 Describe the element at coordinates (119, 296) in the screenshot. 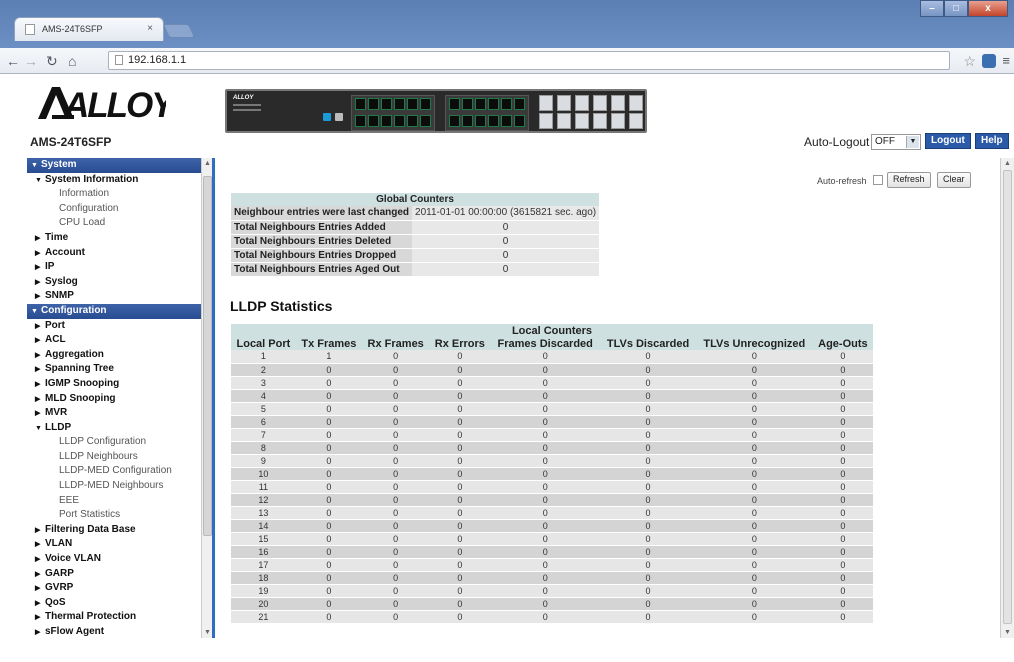

I see `menu-item-snmp: ▶ SNMP` at that location.